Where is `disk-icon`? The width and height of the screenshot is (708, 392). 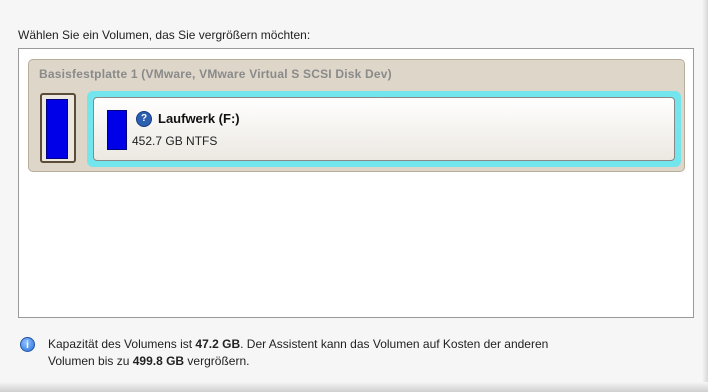 disk-icon is located at coordinates (58, 128).